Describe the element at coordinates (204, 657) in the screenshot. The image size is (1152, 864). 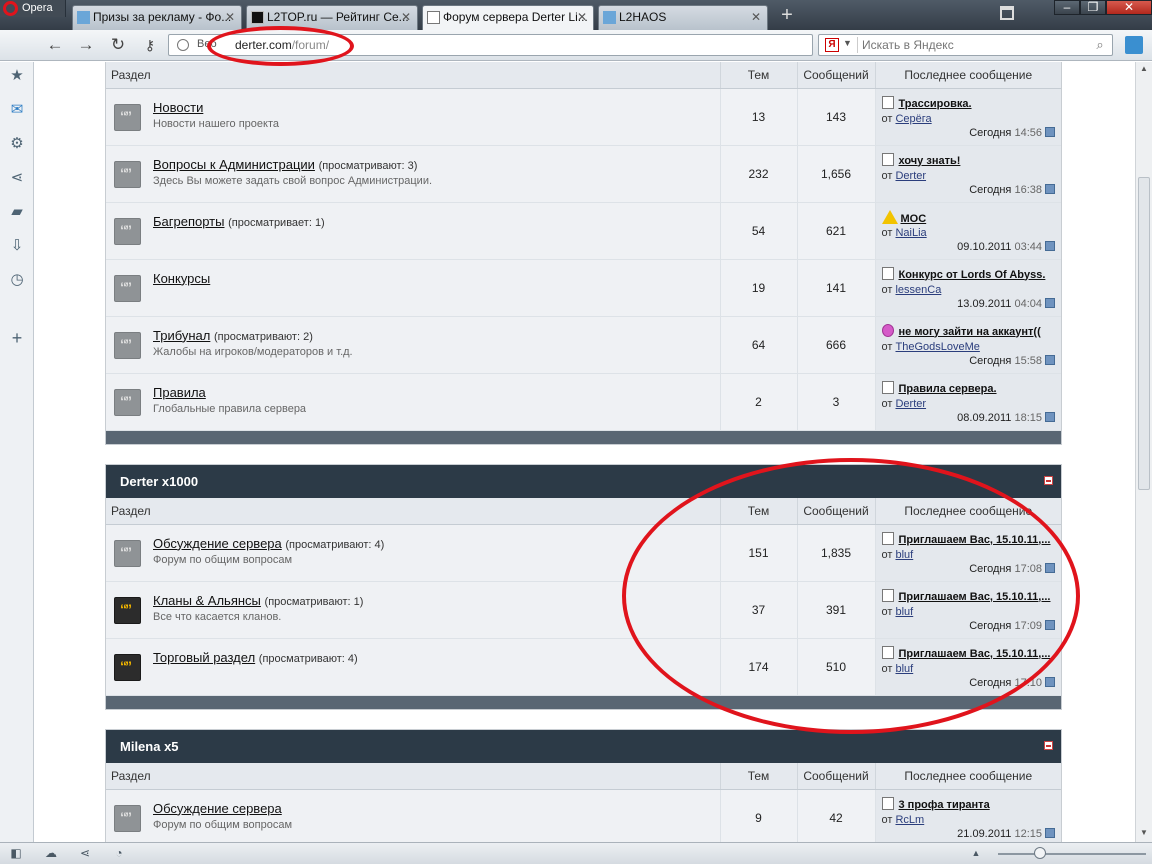
I see `forum-title-link: Торговый раздел` at that location.